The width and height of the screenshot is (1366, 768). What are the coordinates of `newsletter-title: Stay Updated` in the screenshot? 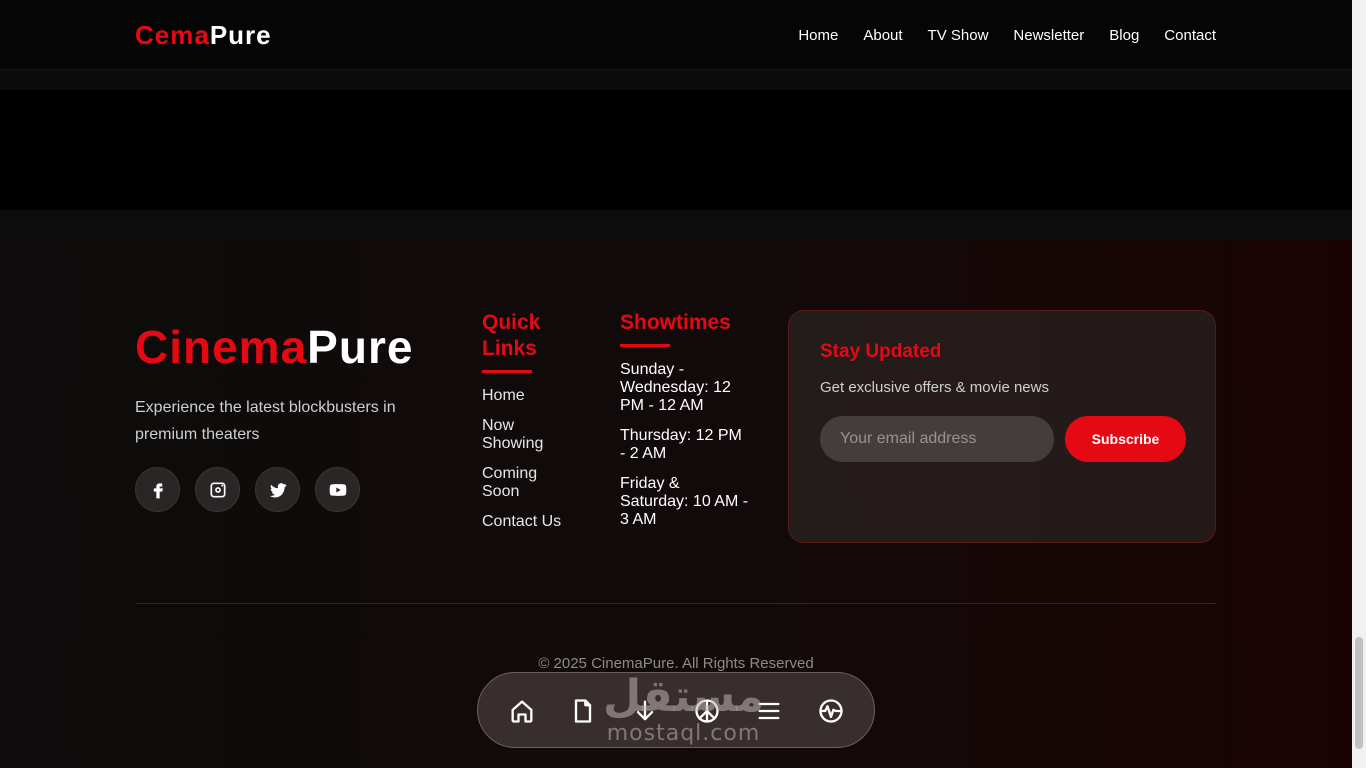 It's located at (881, 351).